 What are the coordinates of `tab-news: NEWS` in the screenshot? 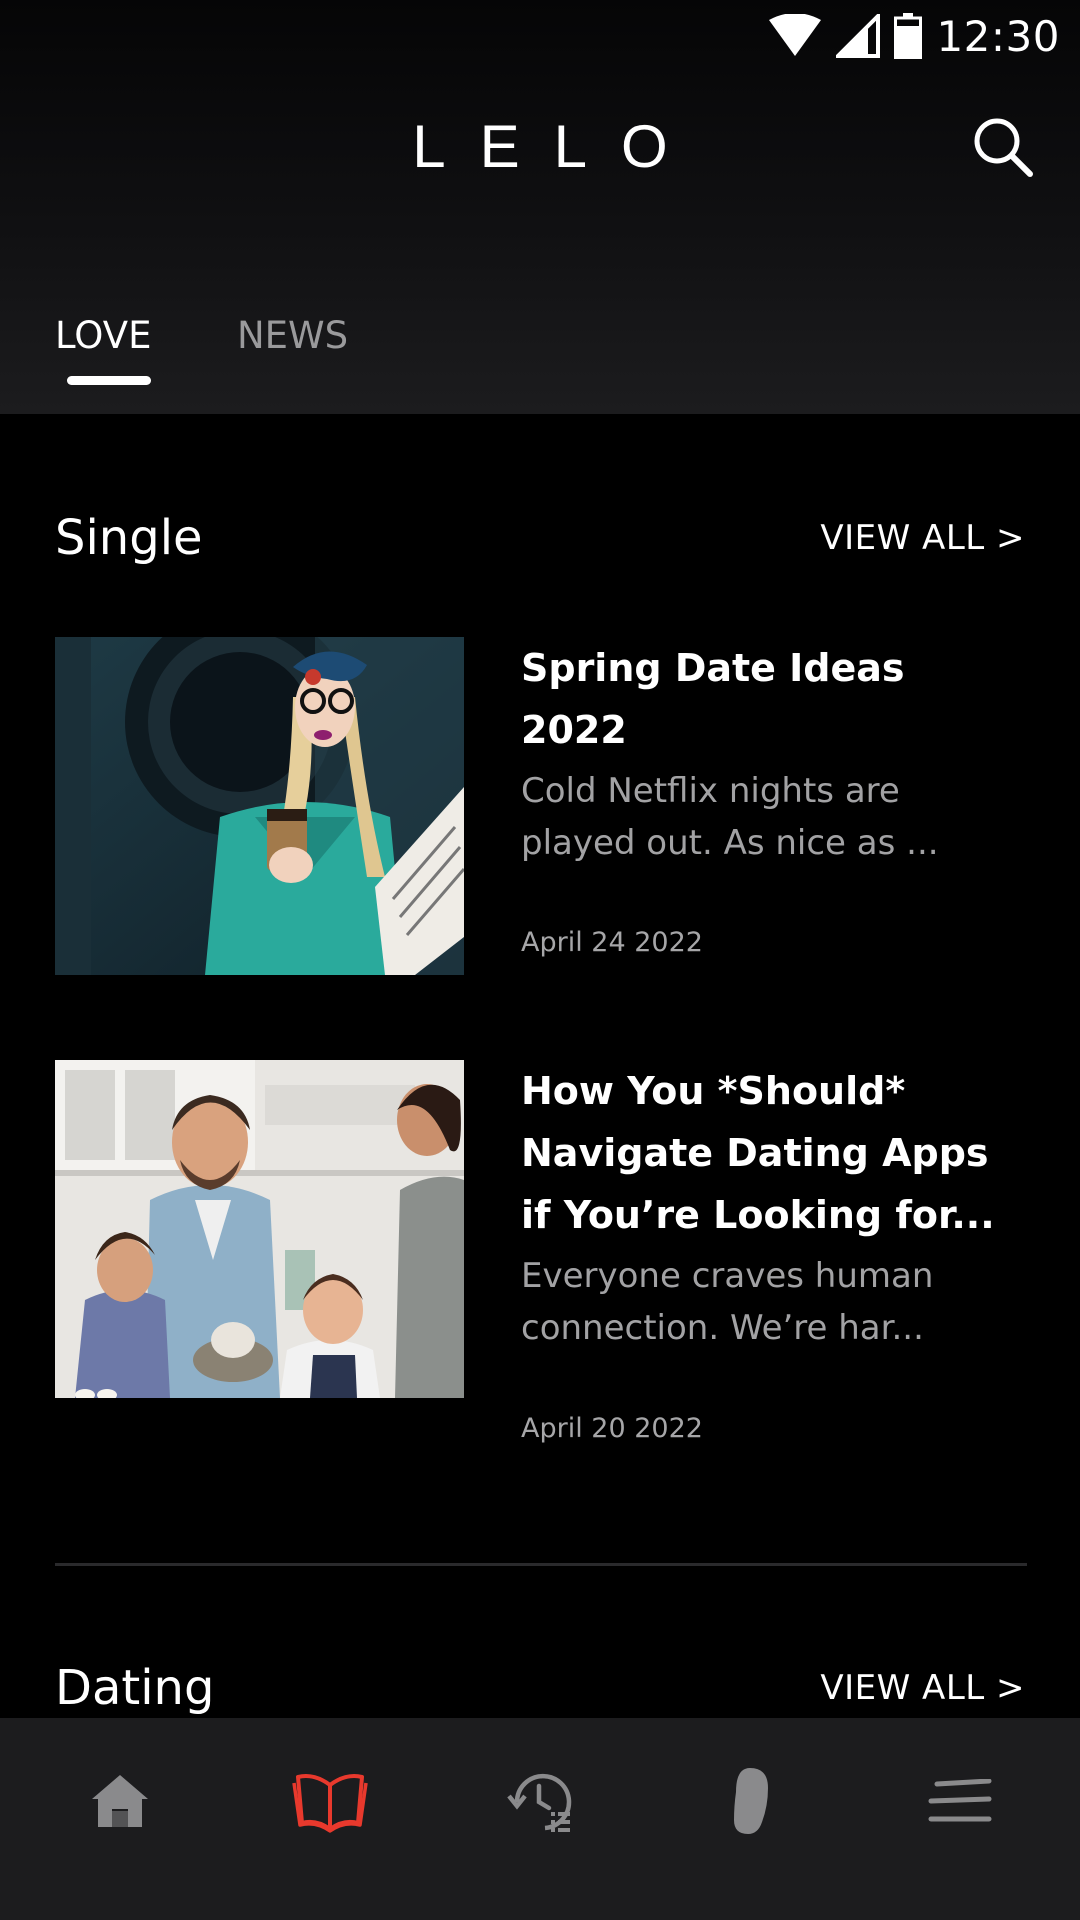 It's located at (292, 335).